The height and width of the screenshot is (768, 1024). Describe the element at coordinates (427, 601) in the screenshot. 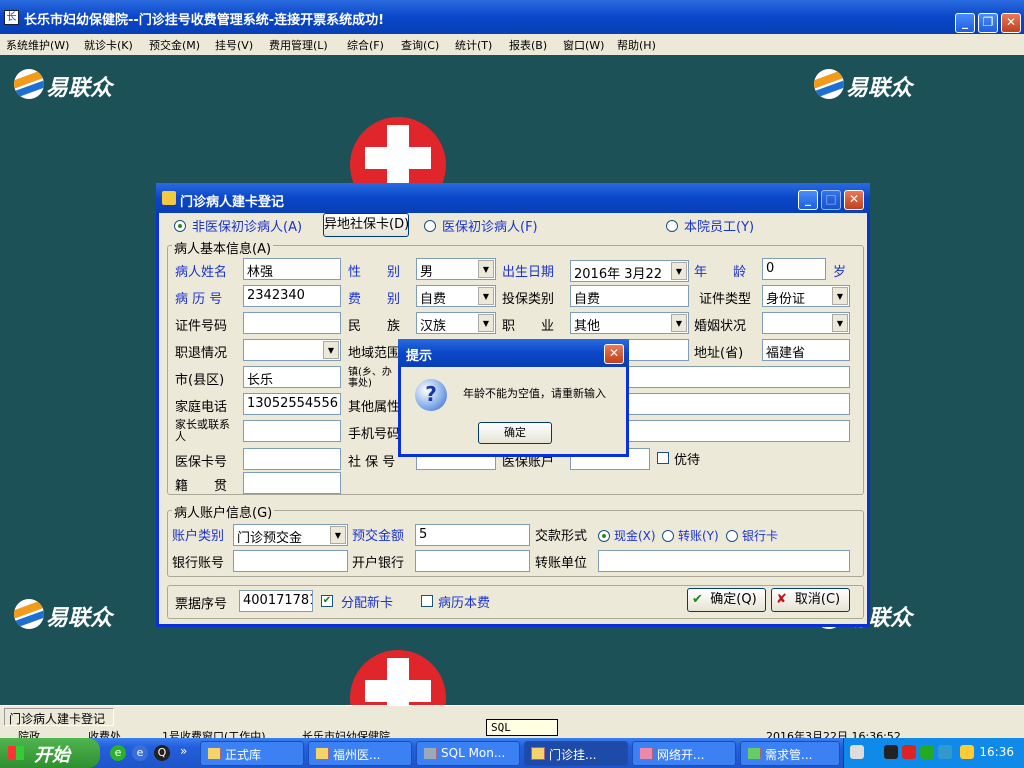

I see `record-fee-checkbox` at that location.